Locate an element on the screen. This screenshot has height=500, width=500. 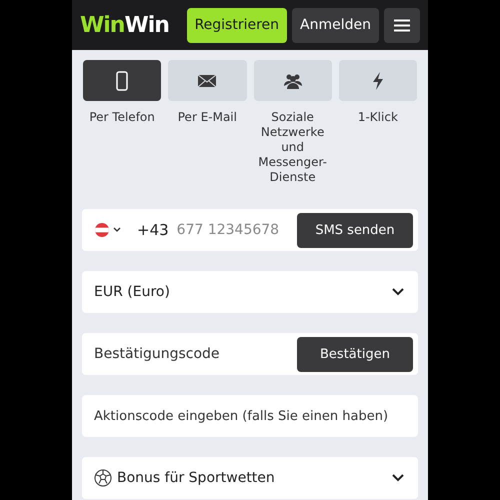
register-button: Registrieren is located at coordinates (237, 25).